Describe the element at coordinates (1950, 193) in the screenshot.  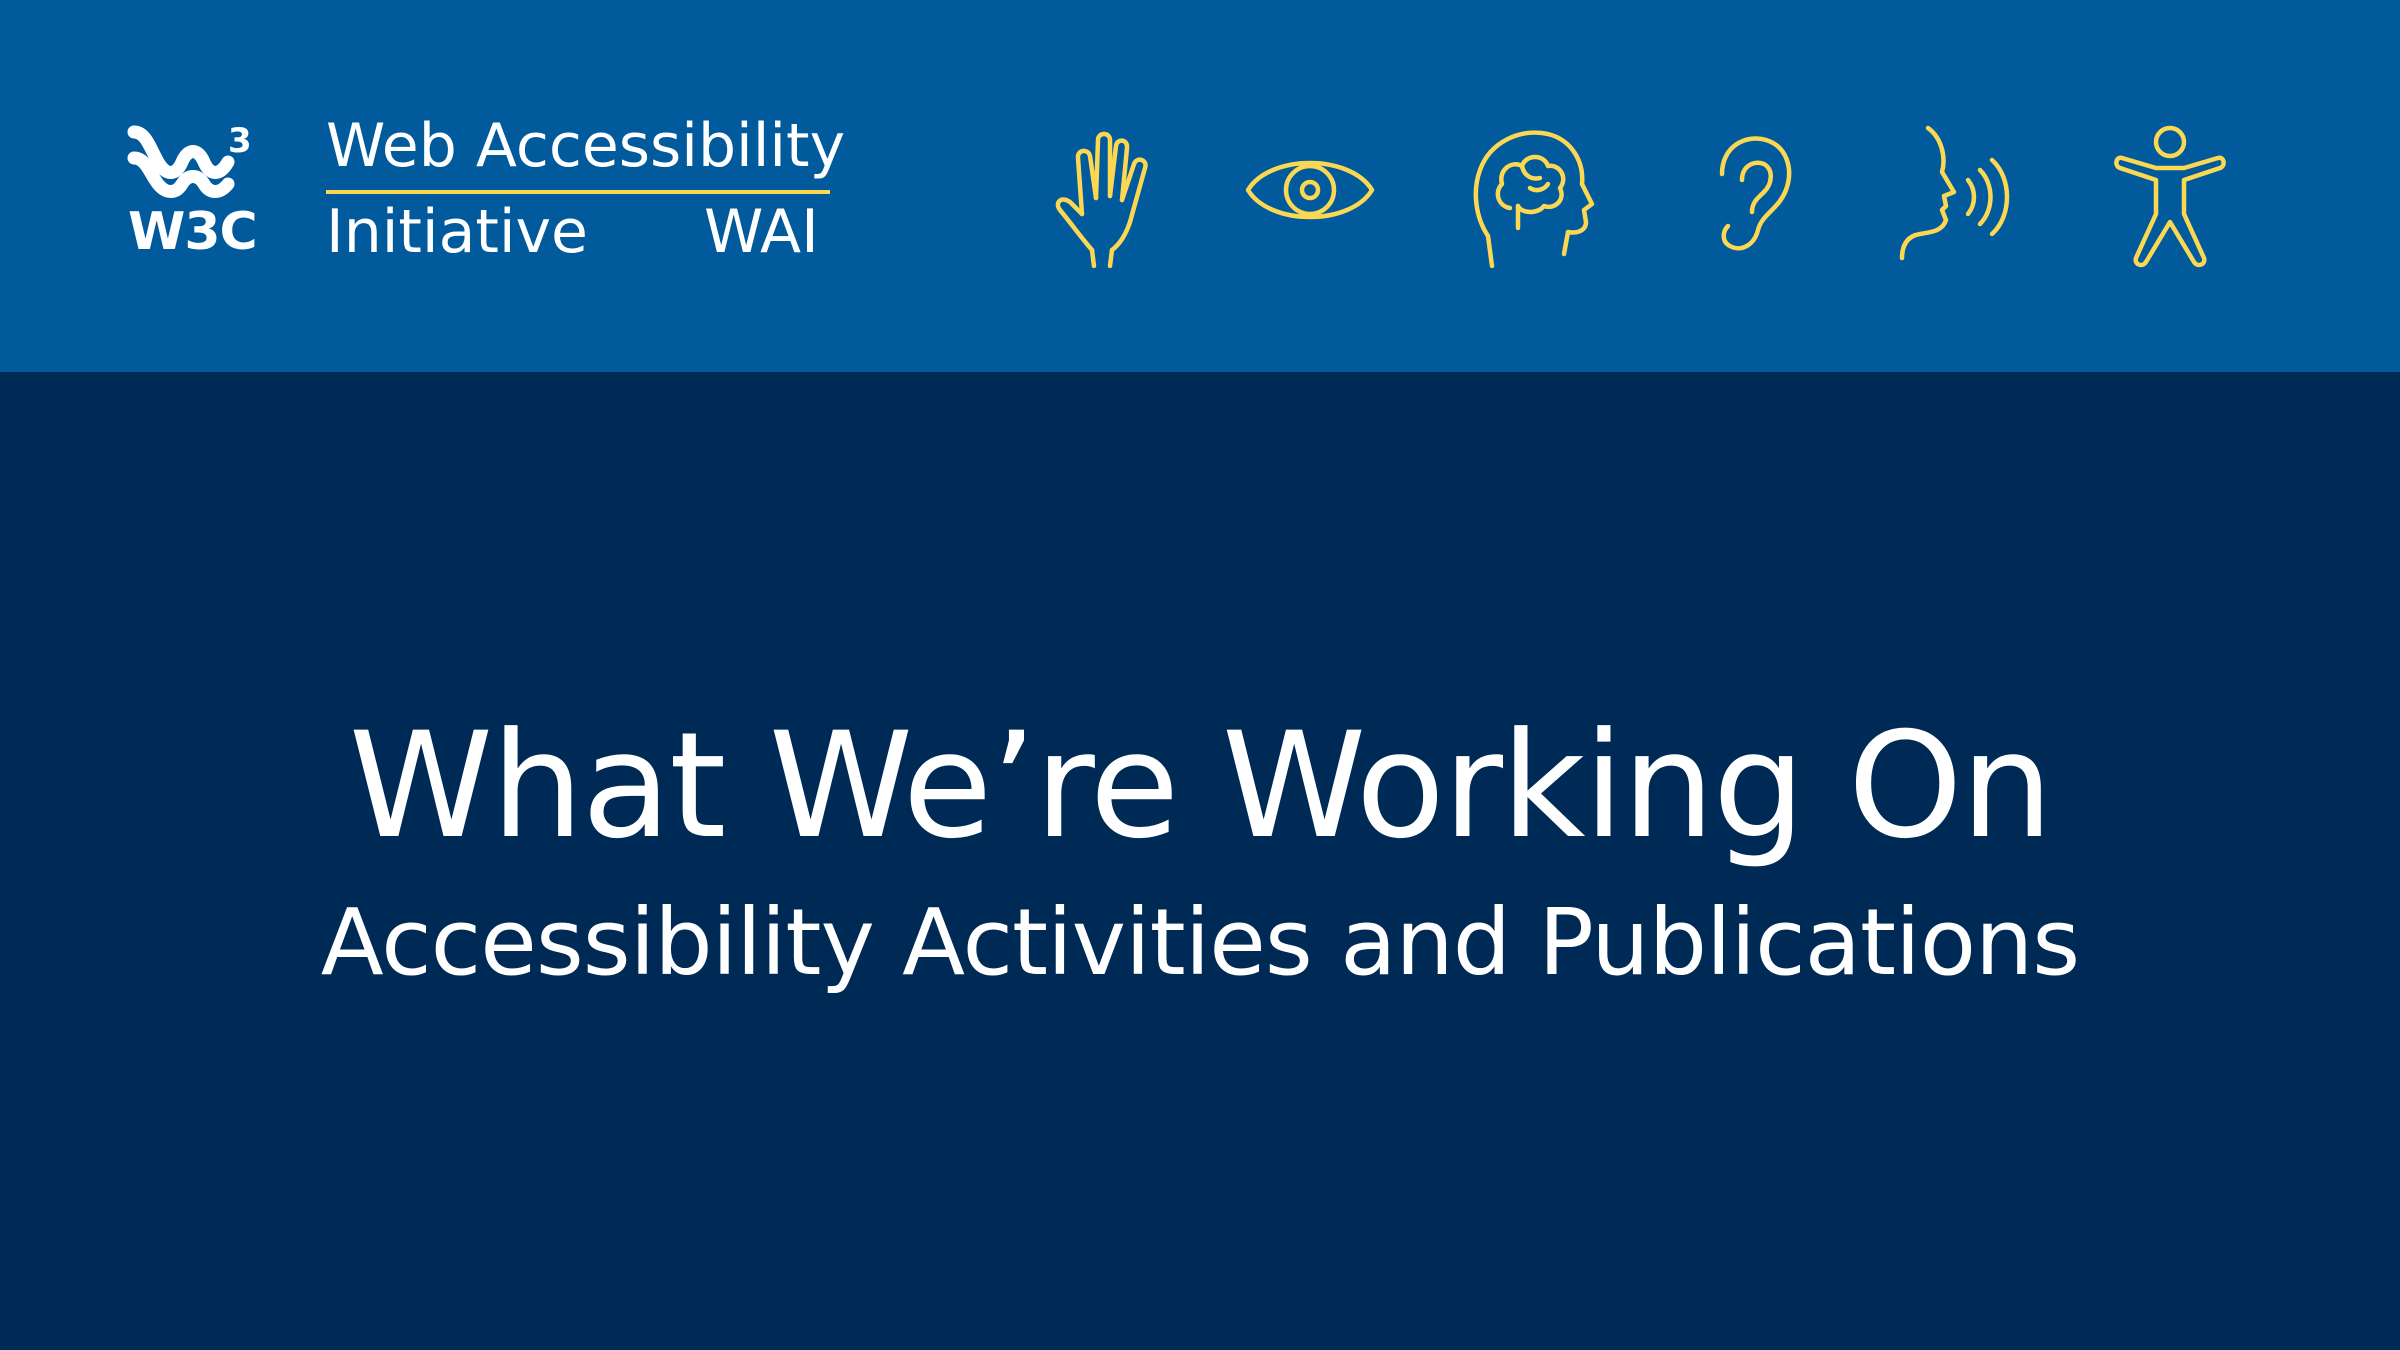
I see `speech-icon` at that location.